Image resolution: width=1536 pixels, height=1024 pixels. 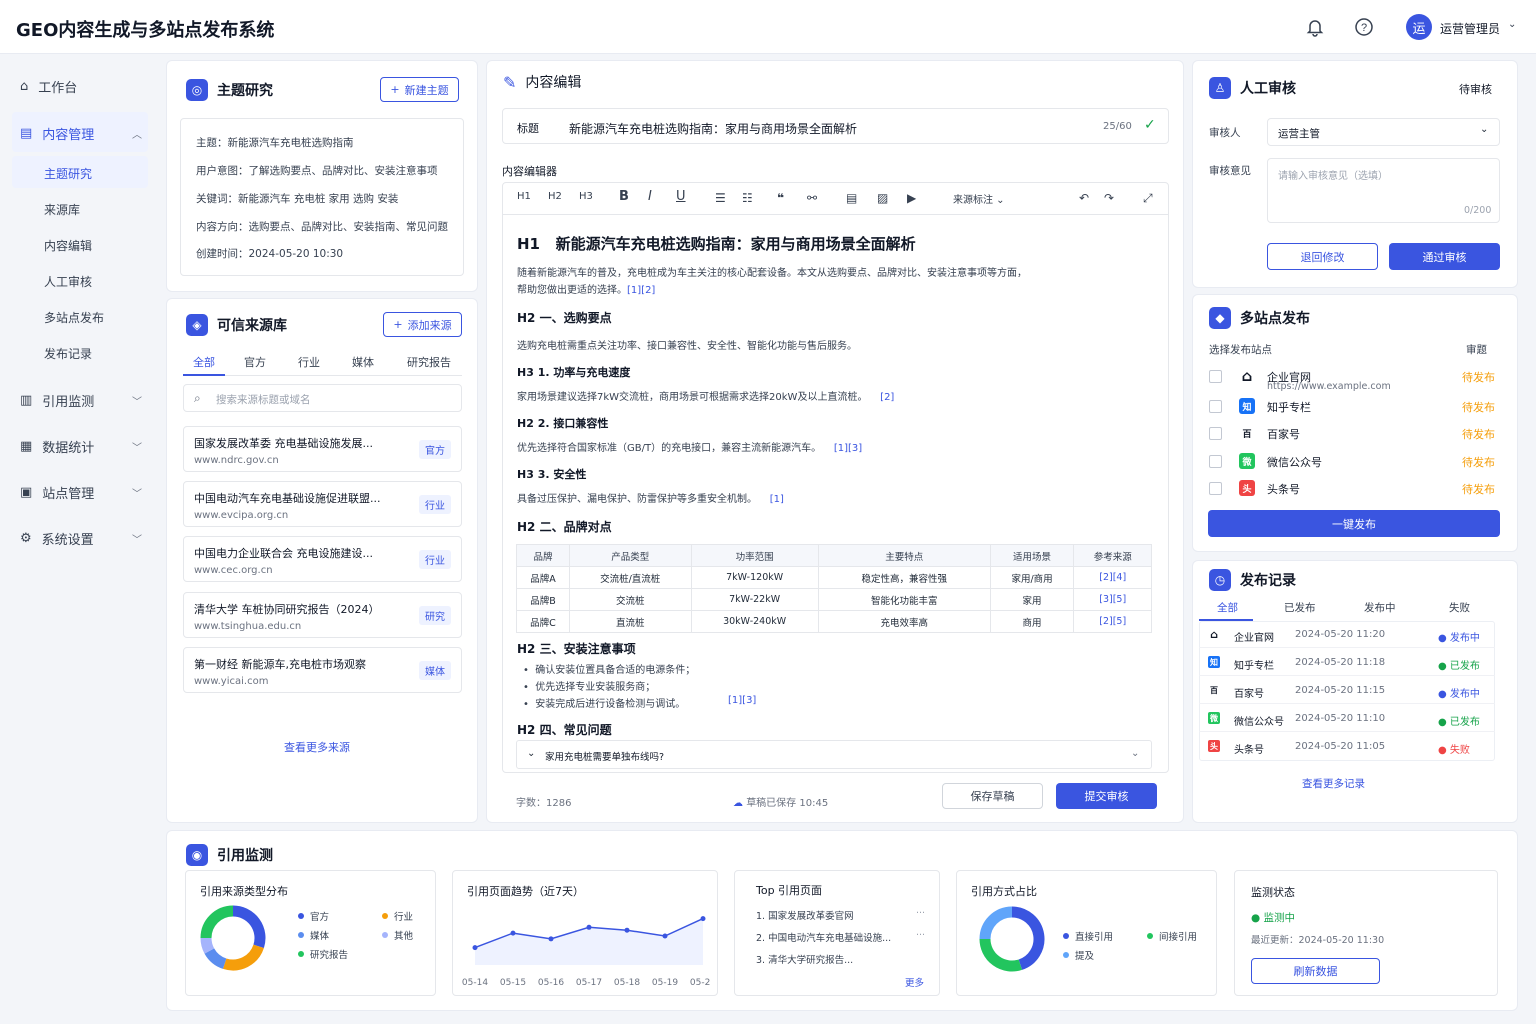 I want to click on record-row: 微 微信公众号 2024-05-20 11:10 ● 已发布, so click(x=1347, y=718).